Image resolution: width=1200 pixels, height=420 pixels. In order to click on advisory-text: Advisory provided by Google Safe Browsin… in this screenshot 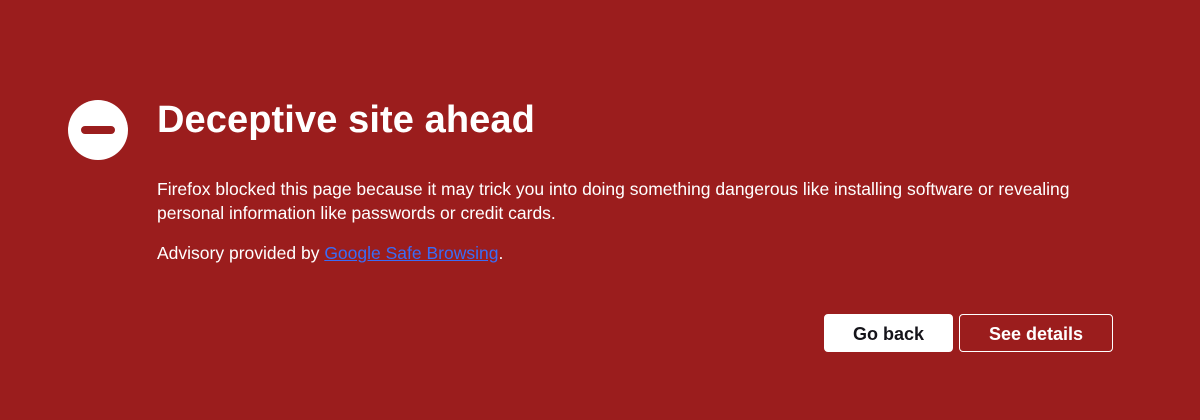, I will do `click(330, 253)`.